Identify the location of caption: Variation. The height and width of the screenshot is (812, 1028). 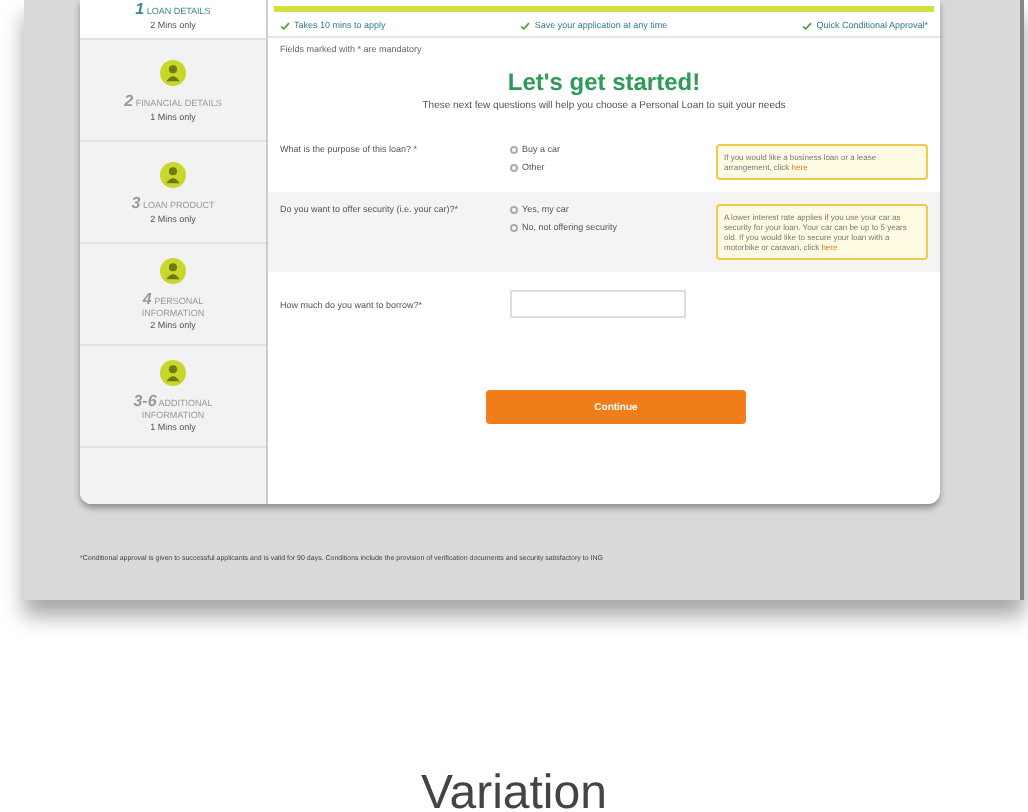
(514, 789).